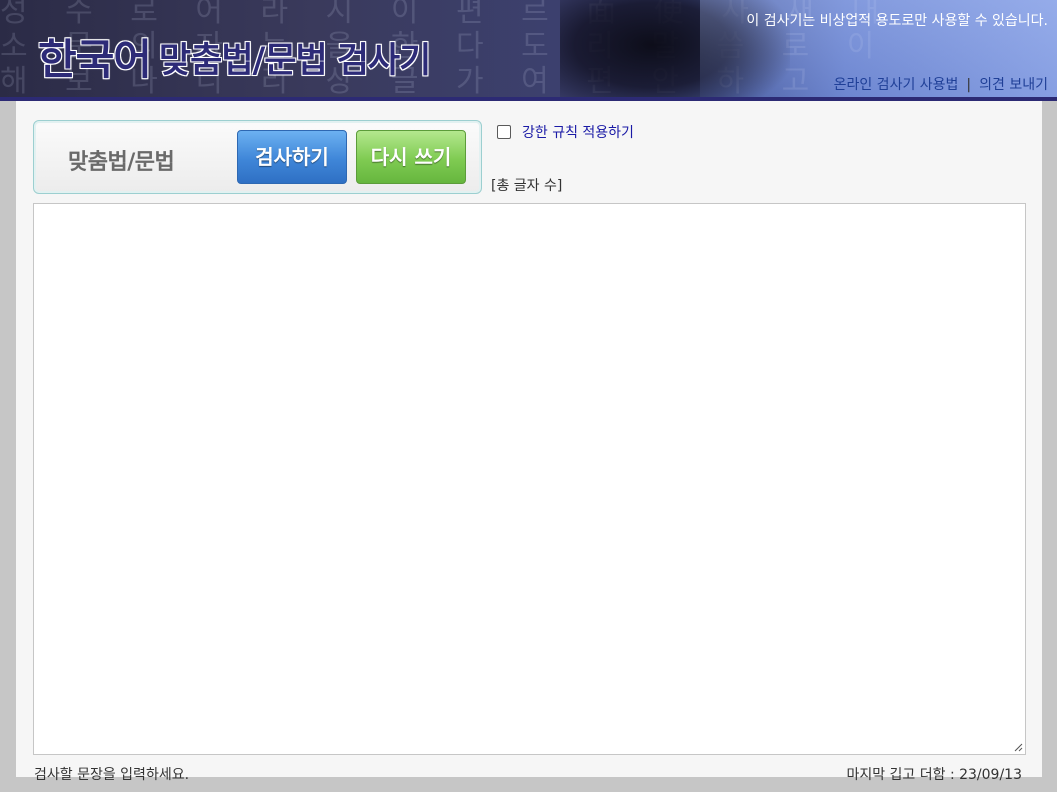 This screenshot has height=792, width=1057. Describe the element at coordinates (896, 85) in the screenshot. I see `usage-guide-link: 온라인 검사기 사용법` at that location.